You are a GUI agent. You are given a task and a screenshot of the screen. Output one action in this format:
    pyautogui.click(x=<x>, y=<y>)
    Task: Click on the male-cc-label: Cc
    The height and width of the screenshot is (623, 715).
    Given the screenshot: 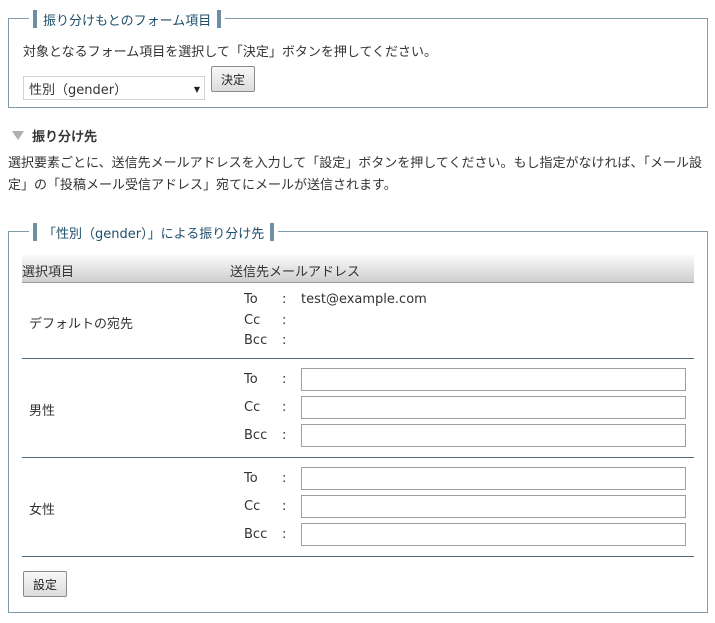 What is the action you would take?
    pyautogui.click(x=252, y=407)
    